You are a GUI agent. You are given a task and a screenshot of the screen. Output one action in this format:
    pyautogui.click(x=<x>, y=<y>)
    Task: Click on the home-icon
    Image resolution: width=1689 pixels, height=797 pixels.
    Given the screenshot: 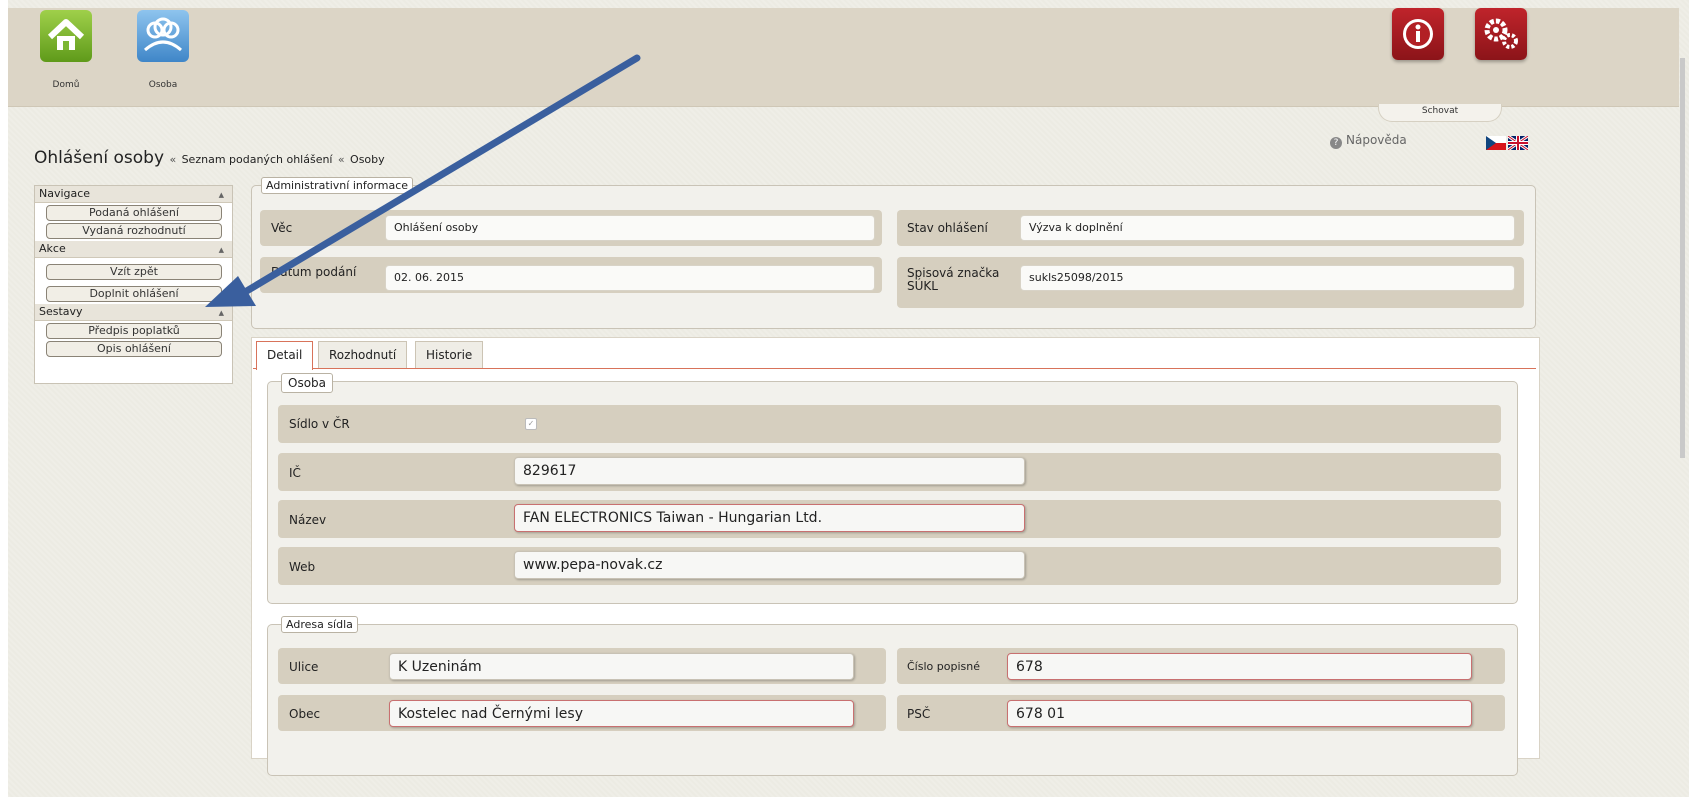 What is the action you would take?
    pyautogui.click(x=66, y=34)
    